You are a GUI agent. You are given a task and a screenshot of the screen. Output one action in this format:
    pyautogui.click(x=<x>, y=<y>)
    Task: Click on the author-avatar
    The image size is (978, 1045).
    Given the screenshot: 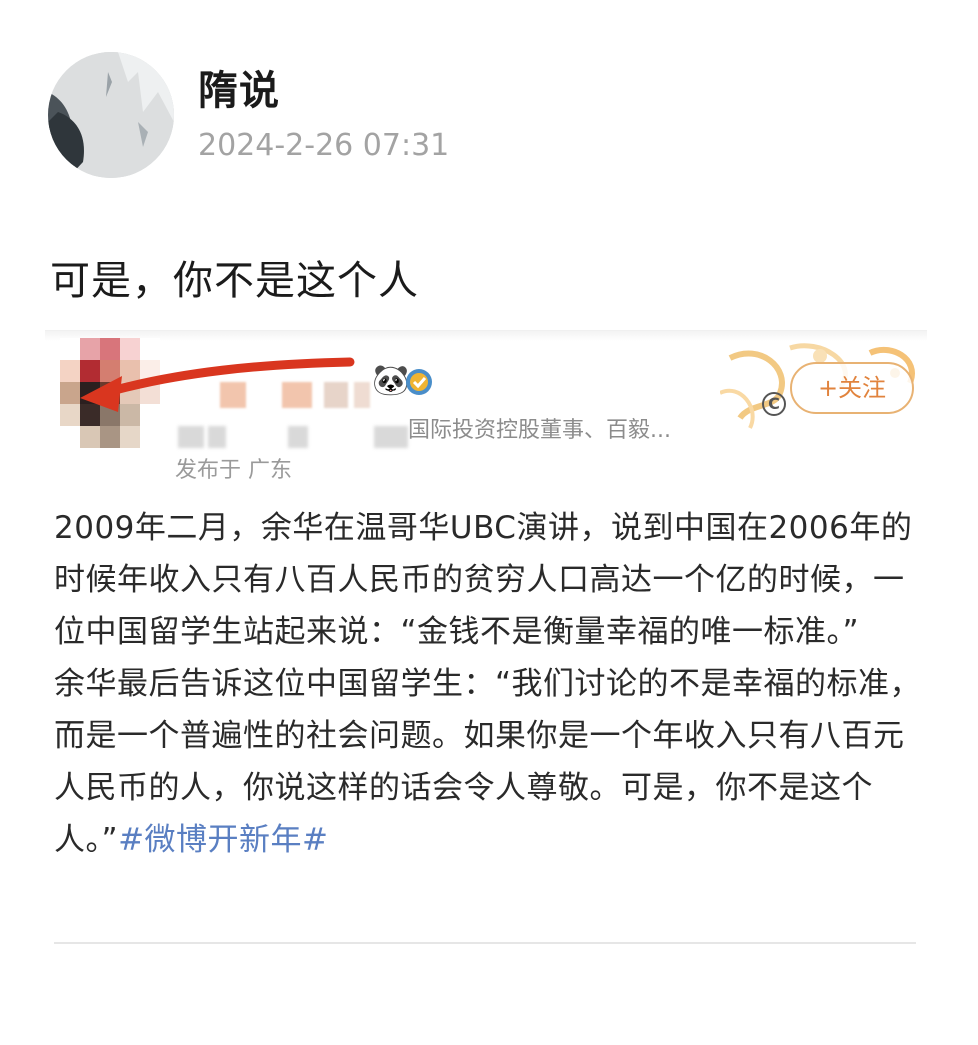 What is the action you would take?
    pyautogui.click(x=111, y=115)
    